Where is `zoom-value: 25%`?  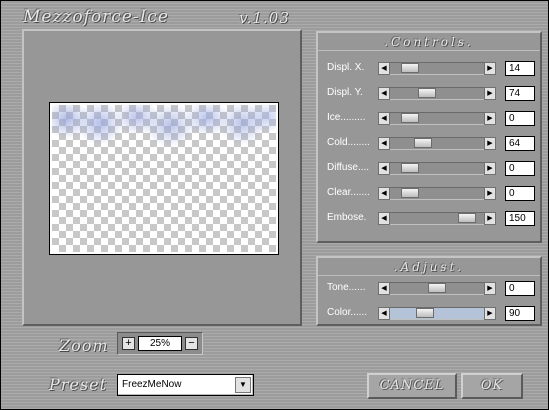 zoom-value: 25% is located at coordinates (160, 343).